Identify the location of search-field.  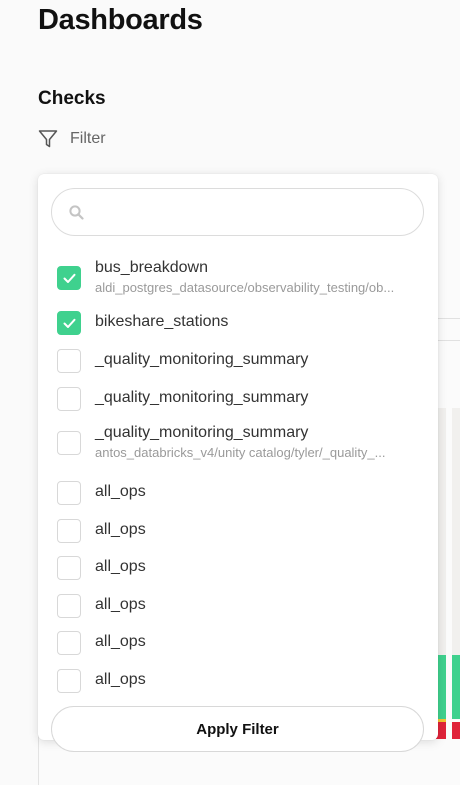
(237, 212).